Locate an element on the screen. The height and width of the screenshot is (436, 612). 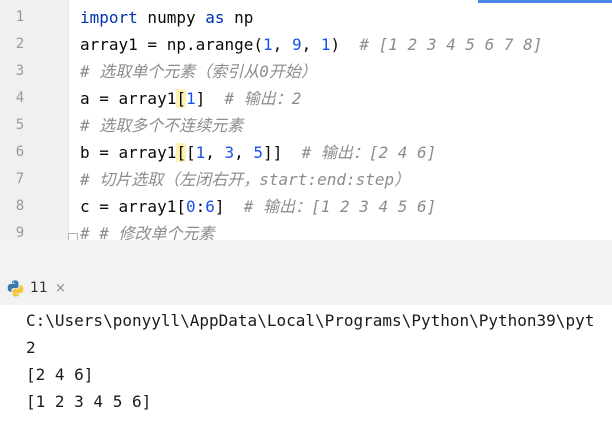
code-comment: # 输出：[2 4 6] is located at coordinates (369, 152).